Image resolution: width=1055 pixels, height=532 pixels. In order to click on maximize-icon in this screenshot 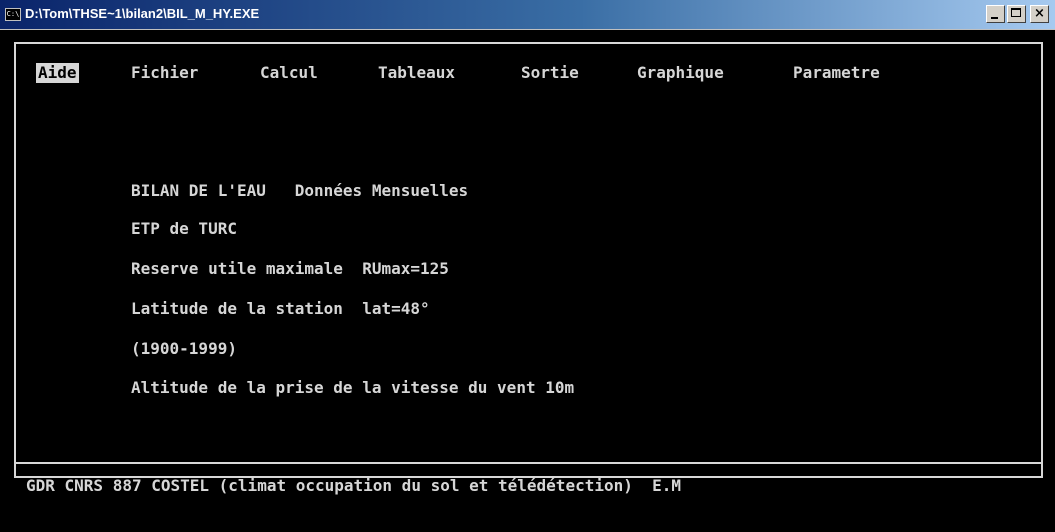, I will do `click(1016, 12)`.